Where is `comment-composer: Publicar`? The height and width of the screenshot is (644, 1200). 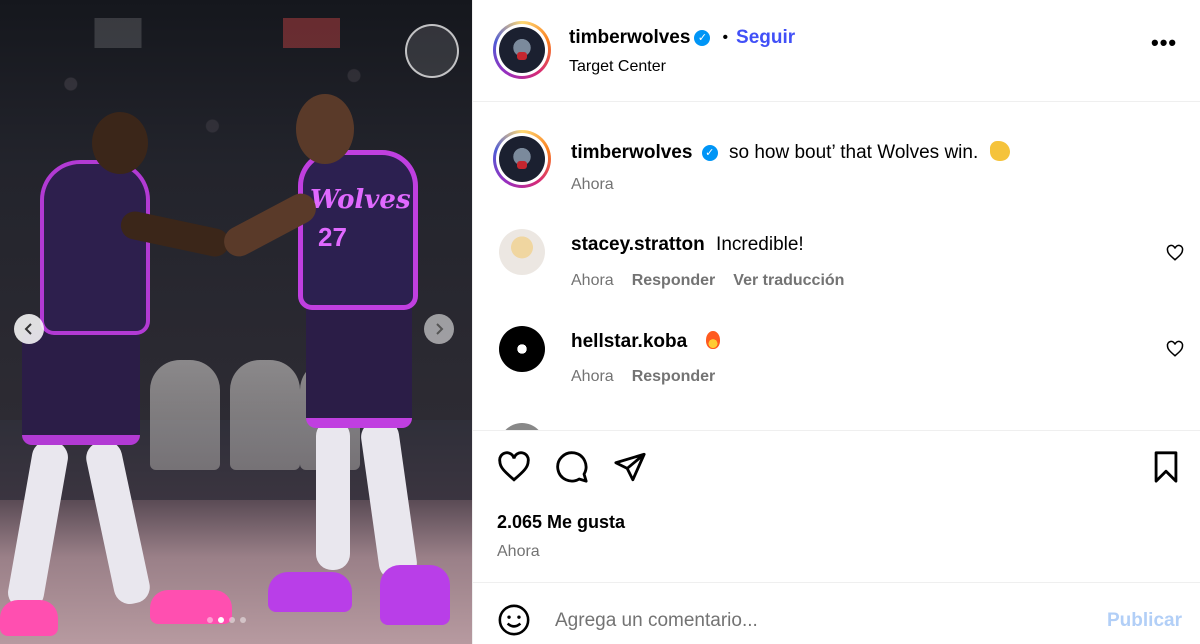 comment-composer: Publicar is located at coordinates (836, 613).